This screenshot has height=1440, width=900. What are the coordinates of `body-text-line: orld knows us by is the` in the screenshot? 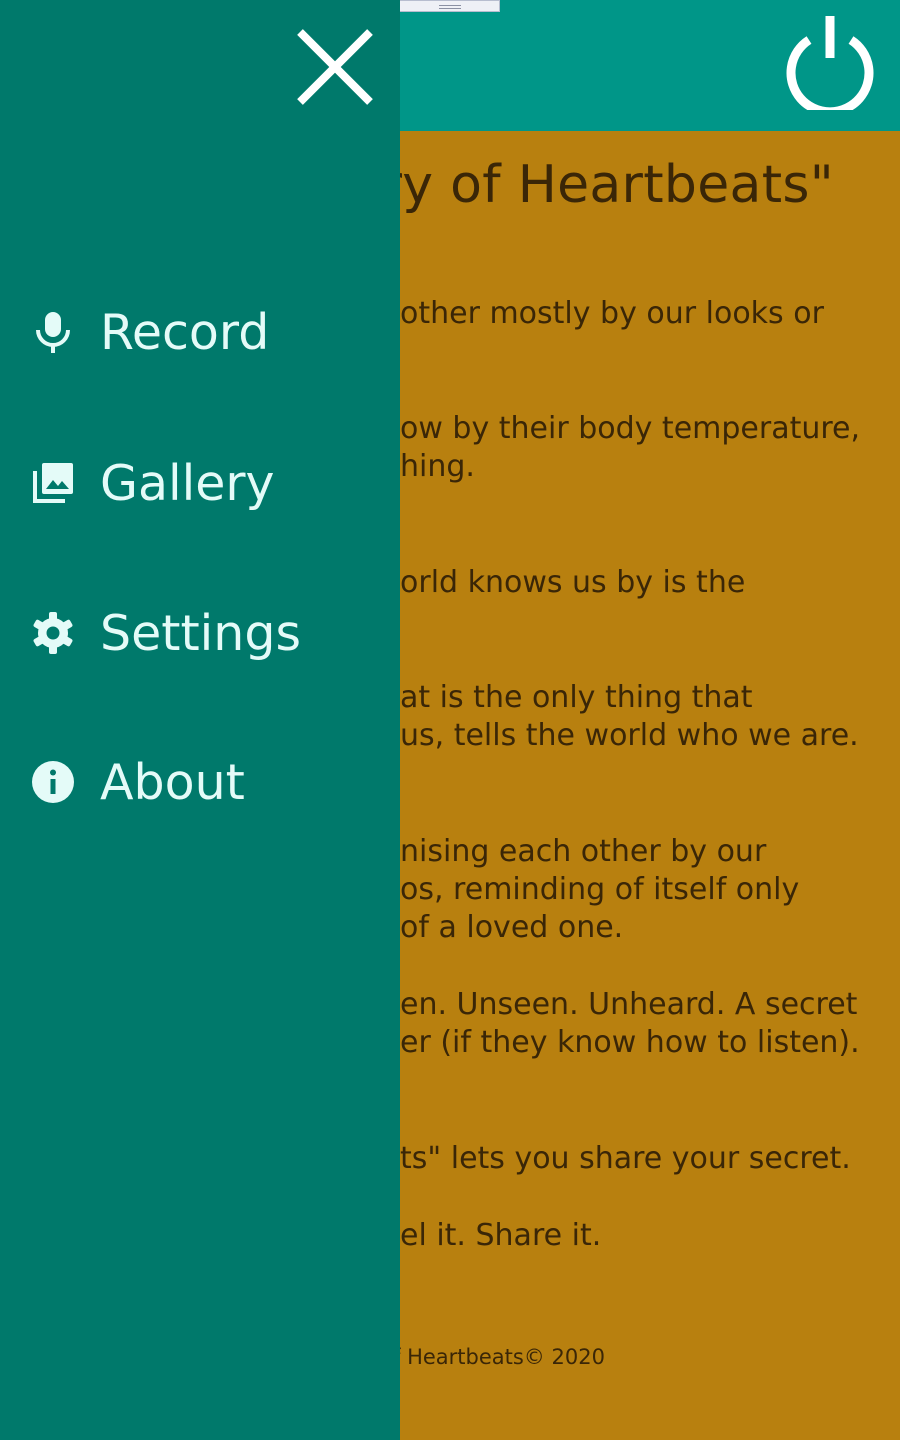 It's located at (573, 582).